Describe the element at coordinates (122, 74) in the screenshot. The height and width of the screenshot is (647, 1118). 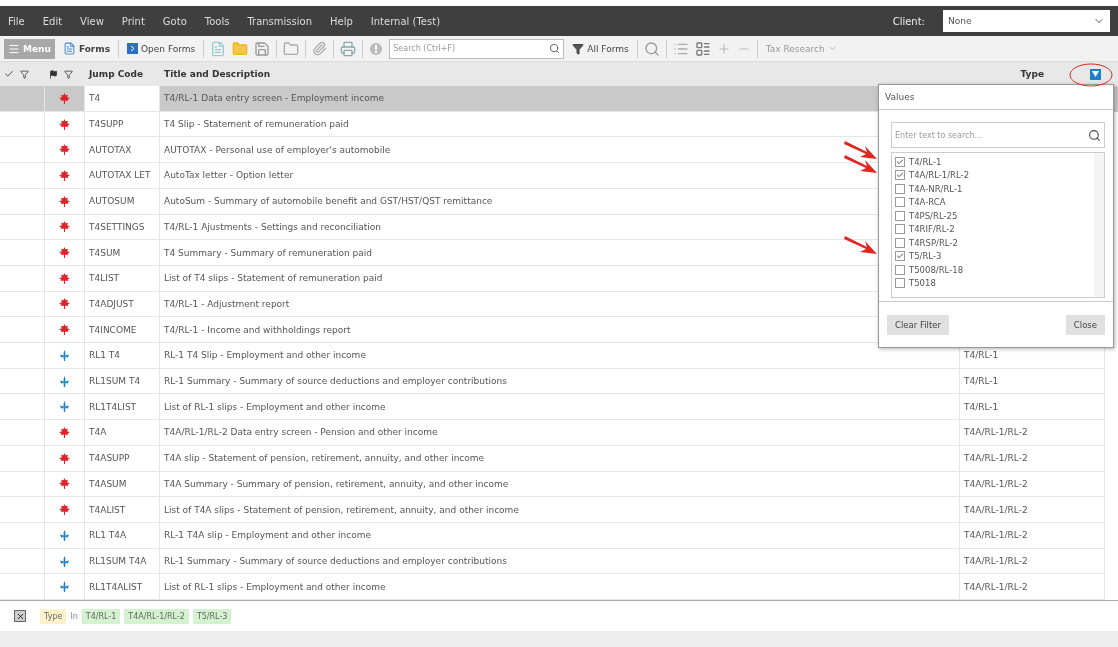
I see `column-header: Jump Code` at that location.